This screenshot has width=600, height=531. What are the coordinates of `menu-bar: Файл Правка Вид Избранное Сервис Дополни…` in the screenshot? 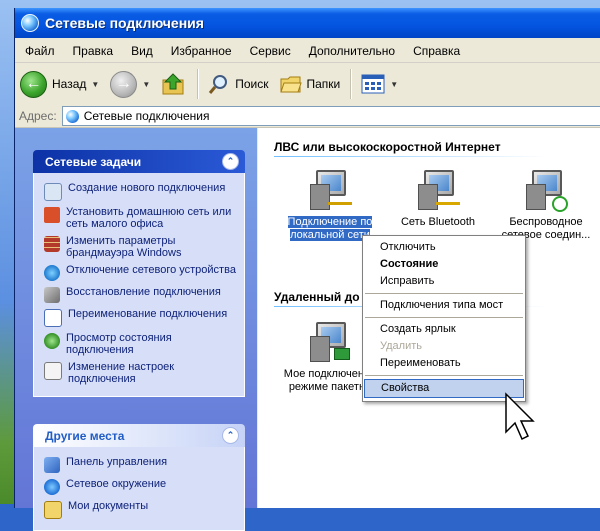 It's located at (307, 51).